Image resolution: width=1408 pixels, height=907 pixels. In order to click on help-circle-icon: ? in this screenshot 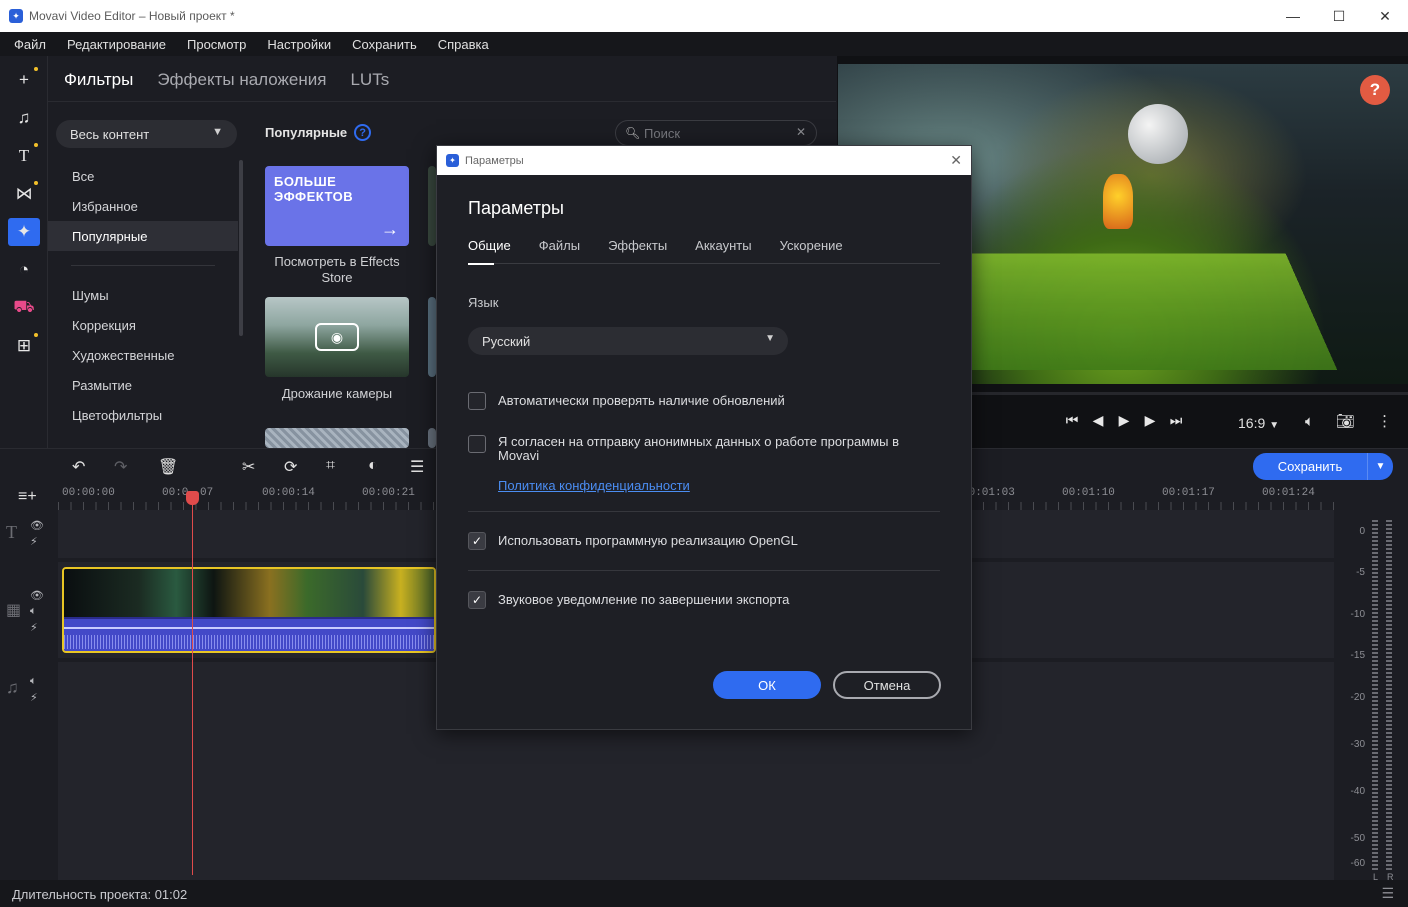, I will do `click(363, 132)`.